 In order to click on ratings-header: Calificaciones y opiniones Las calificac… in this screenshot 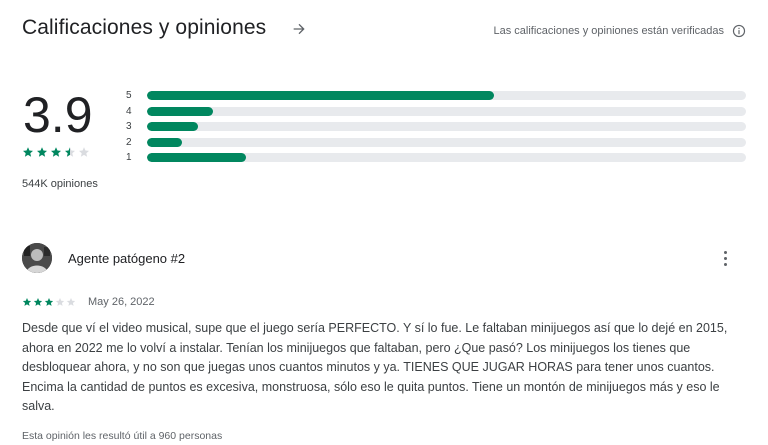, I will do `click(384, 31)`.